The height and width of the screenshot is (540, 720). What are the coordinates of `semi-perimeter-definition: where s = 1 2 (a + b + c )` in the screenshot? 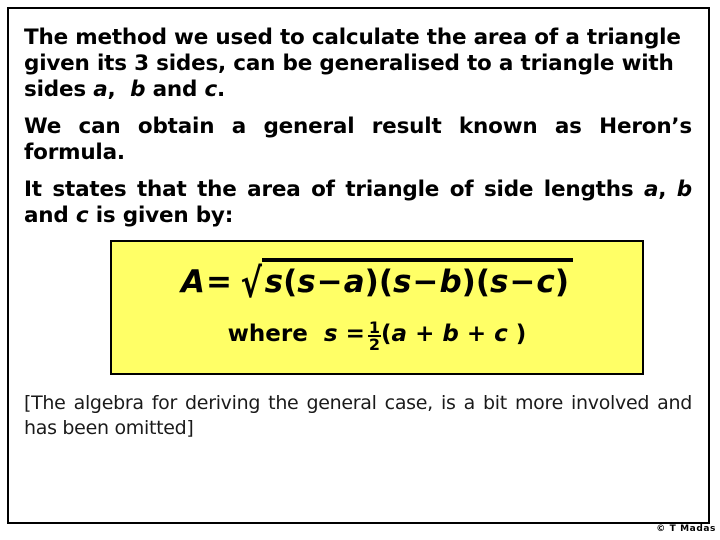 It's located at (377, 337).